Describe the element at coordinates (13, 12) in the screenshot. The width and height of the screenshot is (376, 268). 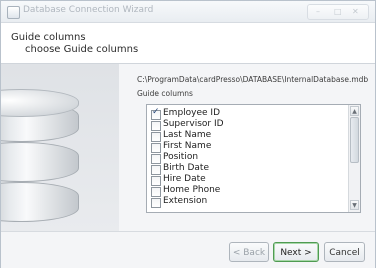
I see `database-app-icon` at that location.